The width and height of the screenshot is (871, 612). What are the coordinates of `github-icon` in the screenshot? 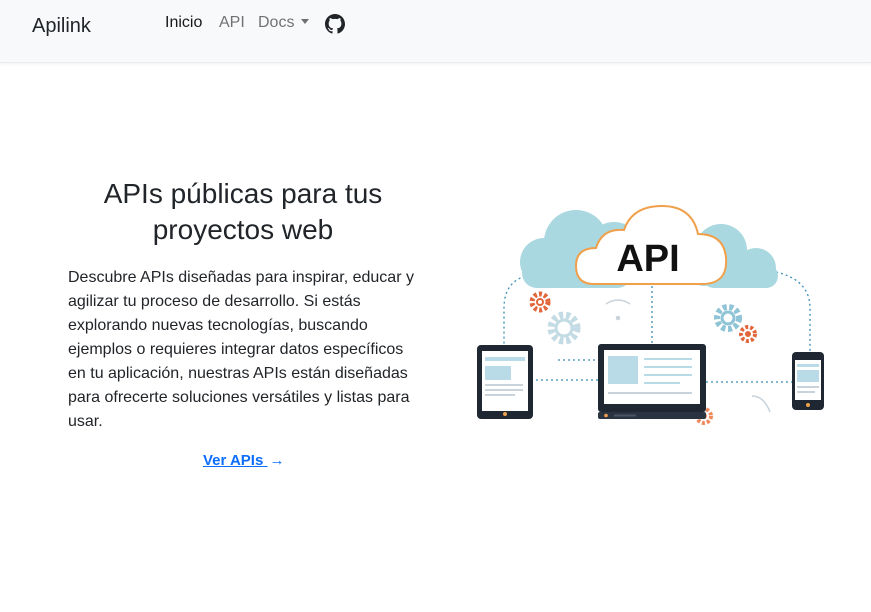 It's located at (335, 24).